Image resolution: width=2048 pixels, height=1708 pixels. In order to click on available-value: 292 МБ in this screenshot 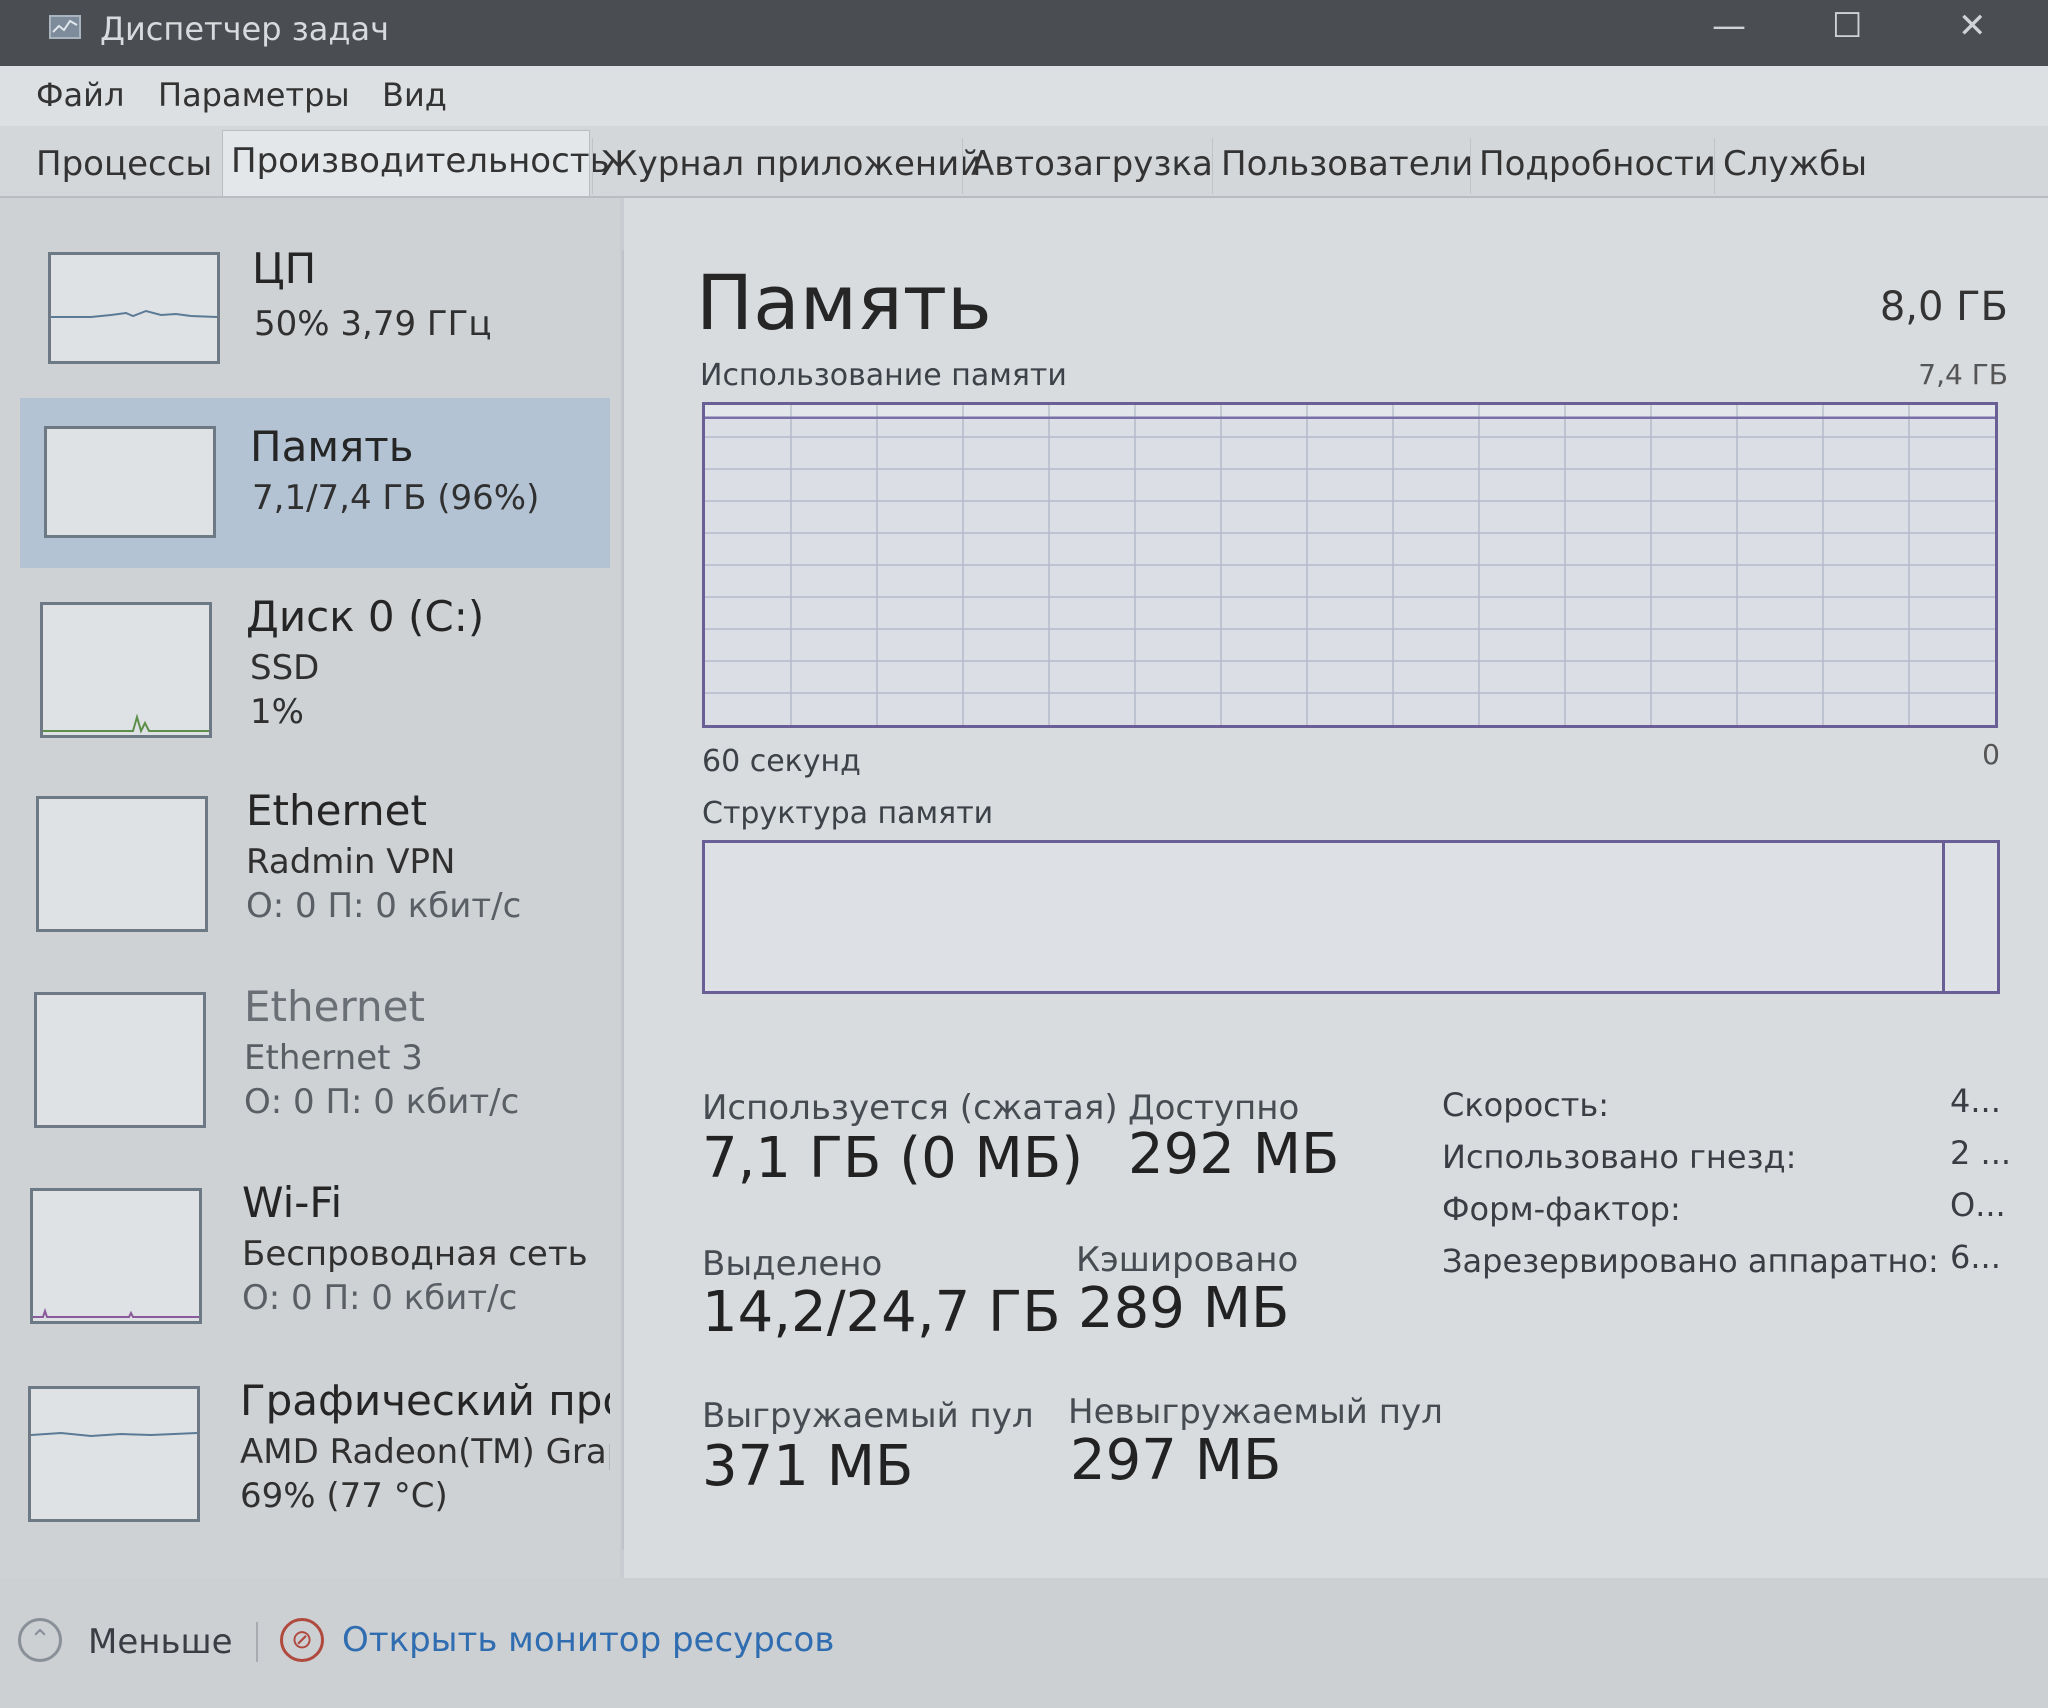, I will do `click(1234, 1154)`.